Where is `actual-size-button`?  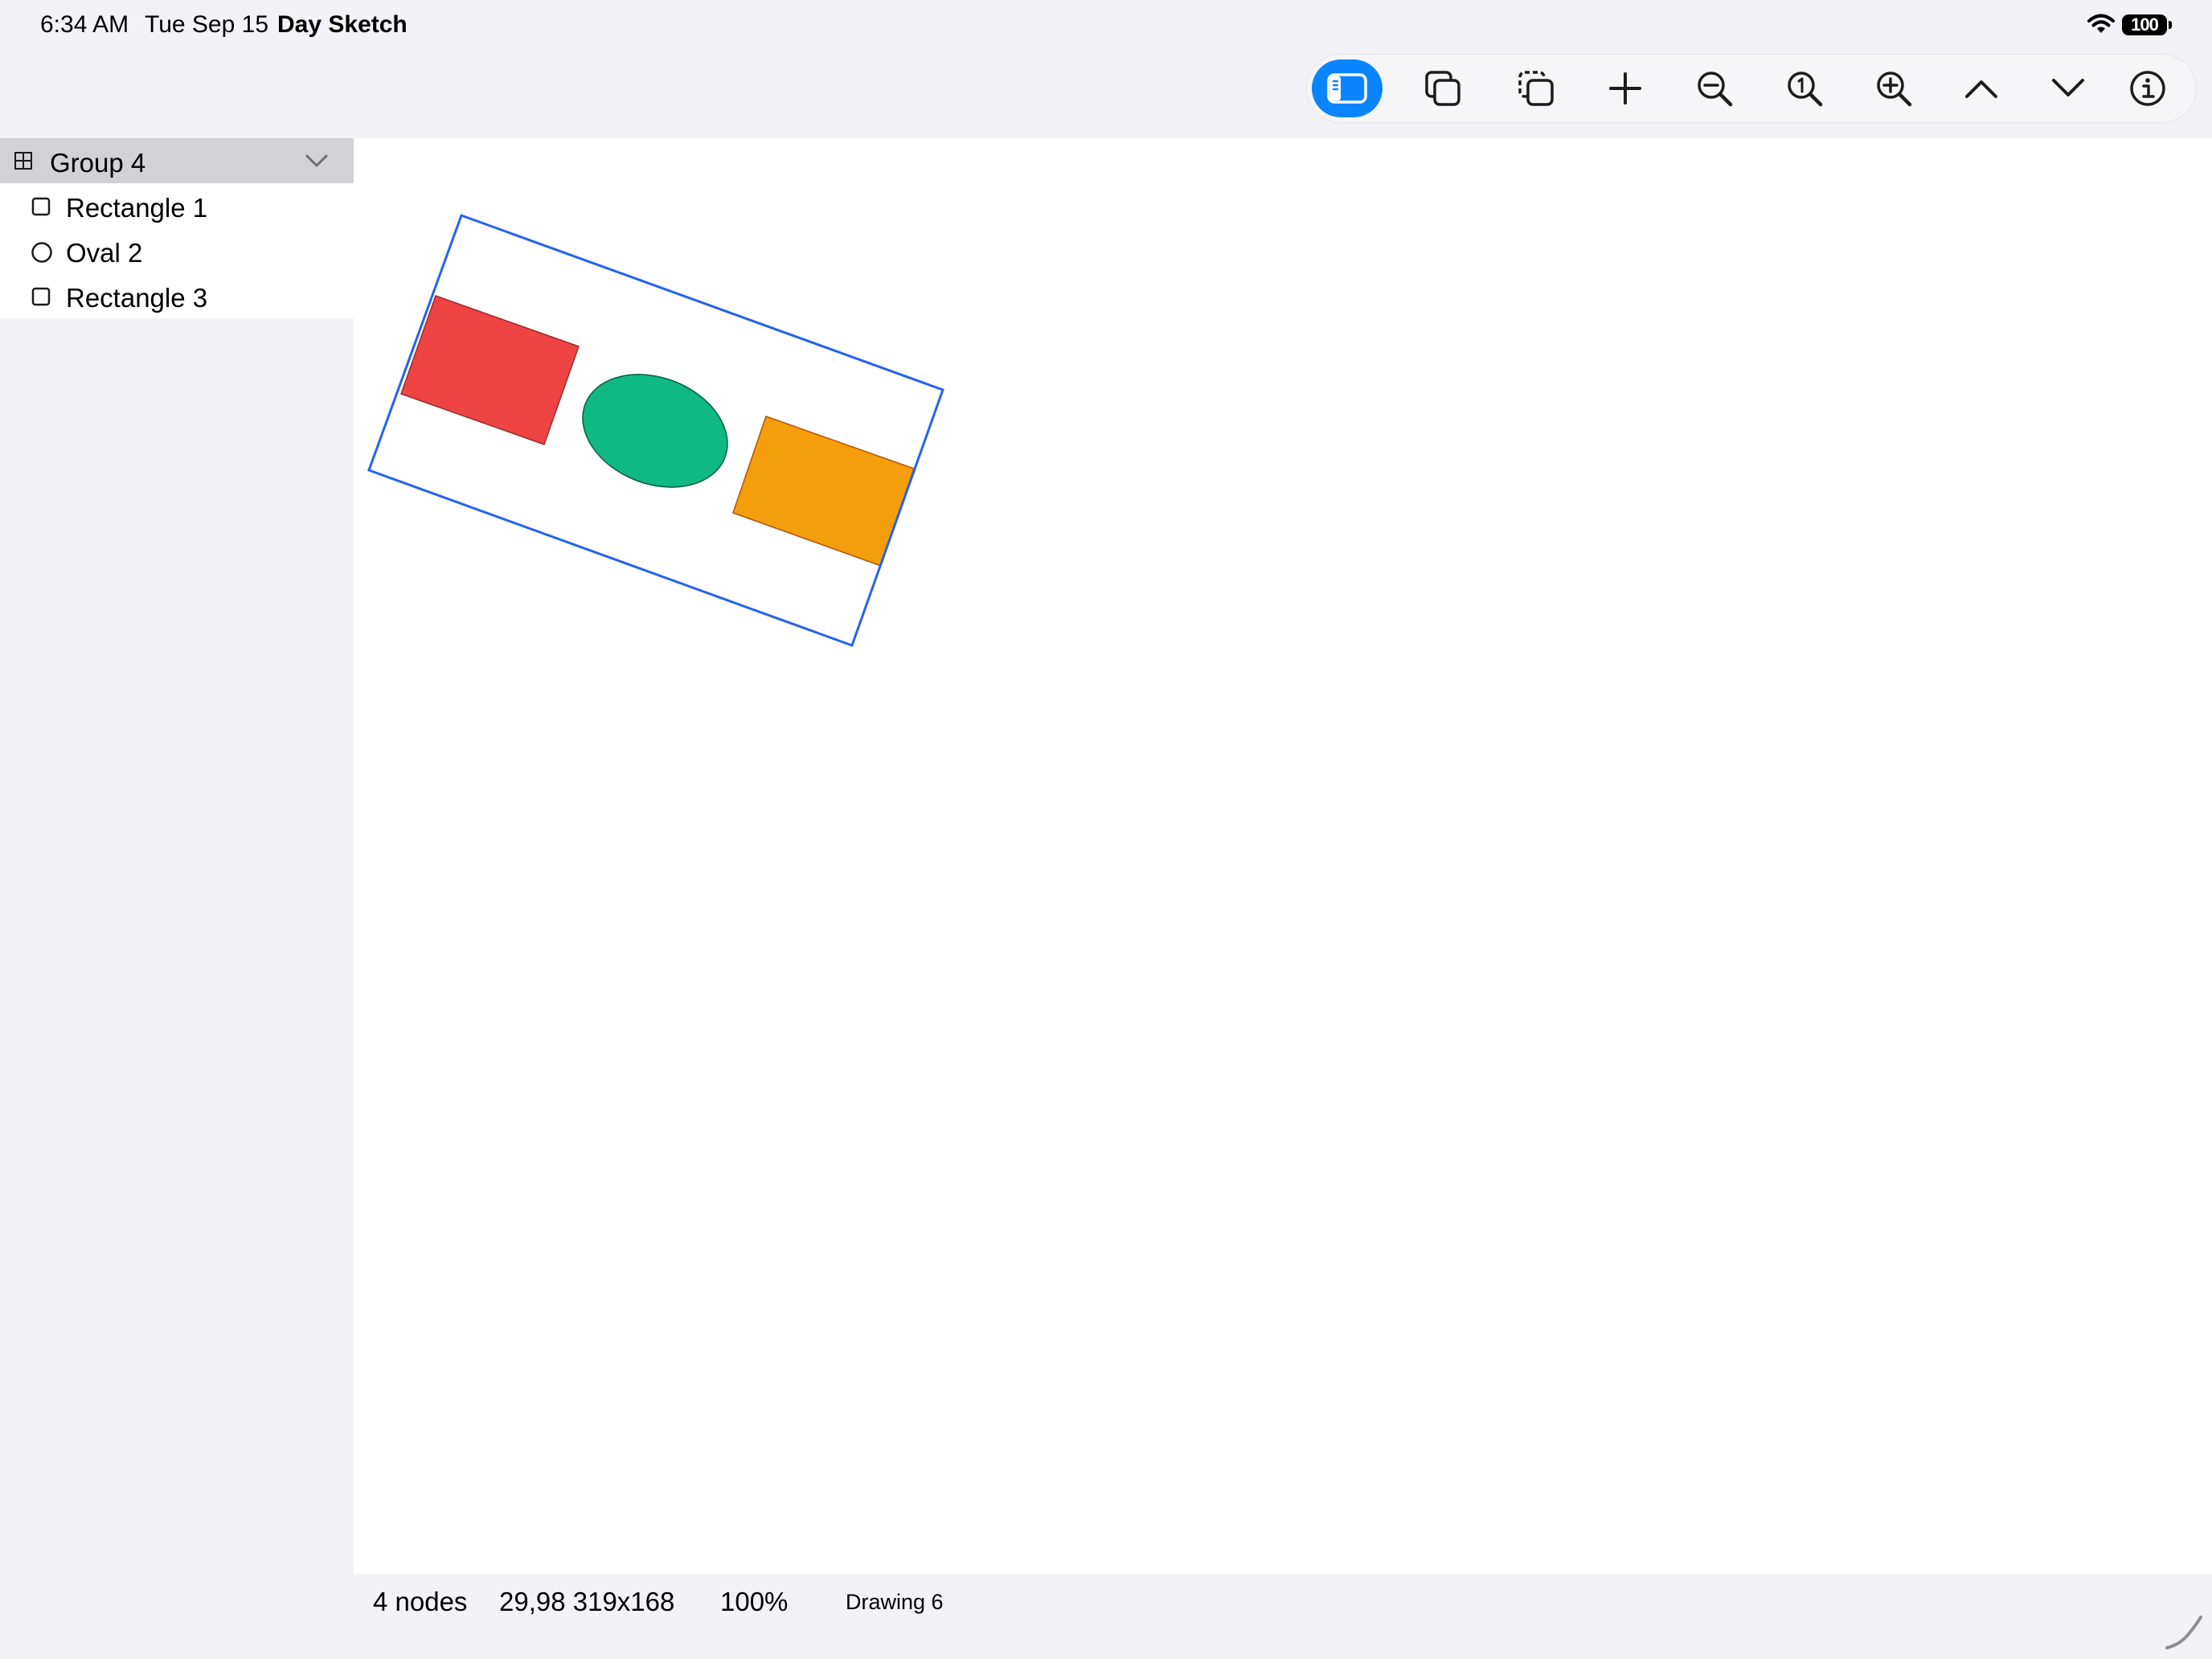 actual-size-button is located at coordinates (1804, 88).